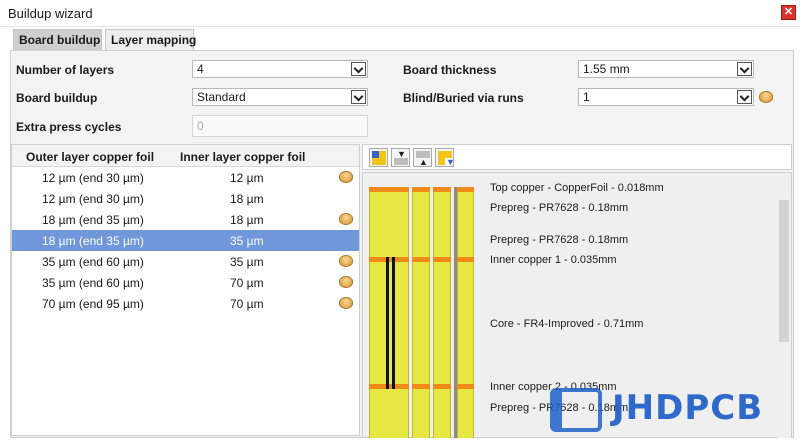 This screenshot has height=440, width=800. What do you see at coordinates (243, 157) in the screenshot?
I see `inner-foil-column-header: Inner layer copper foil` at bounding box center [243, 157].